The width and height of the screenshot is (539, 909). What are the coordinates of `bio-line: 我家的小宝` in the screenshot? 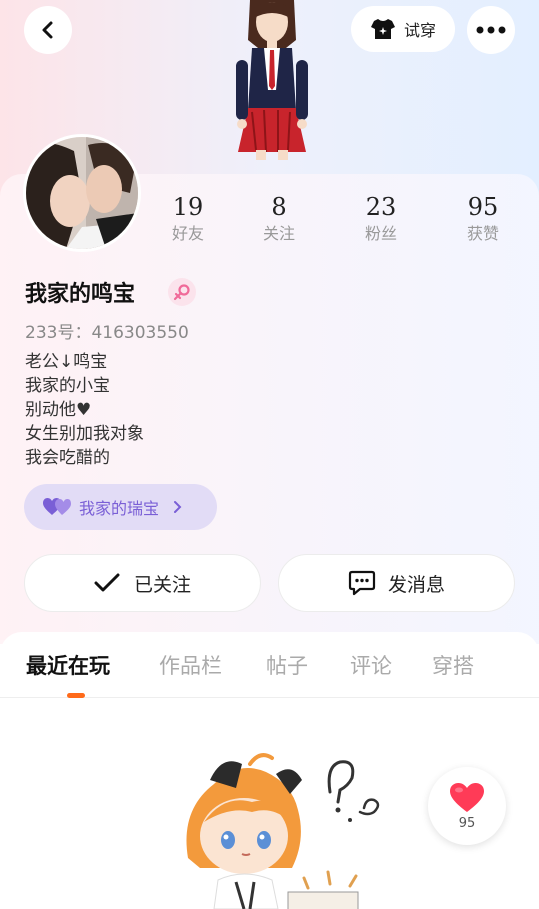 It's located at (67, 386).